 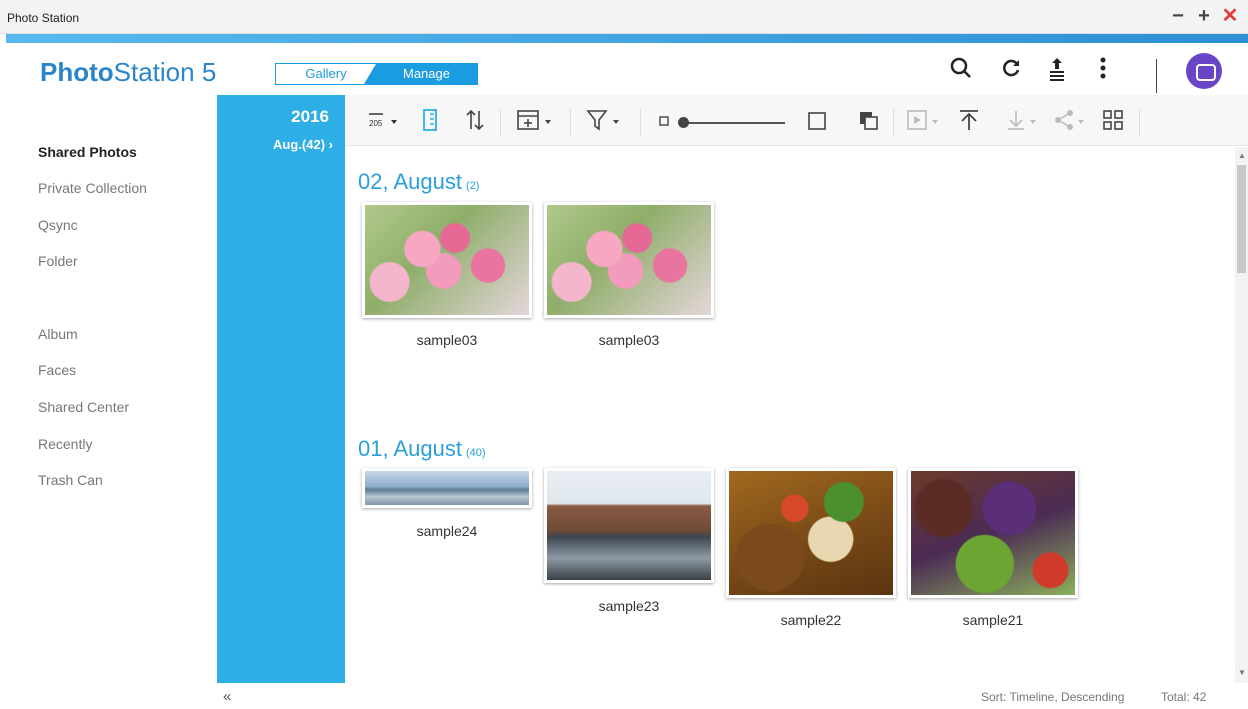 What do you see at coordinates (1053, 697) in the screenshot?
I see `sort-status: Sort: Timeline, Descending` at bounding box center [1053, 697].